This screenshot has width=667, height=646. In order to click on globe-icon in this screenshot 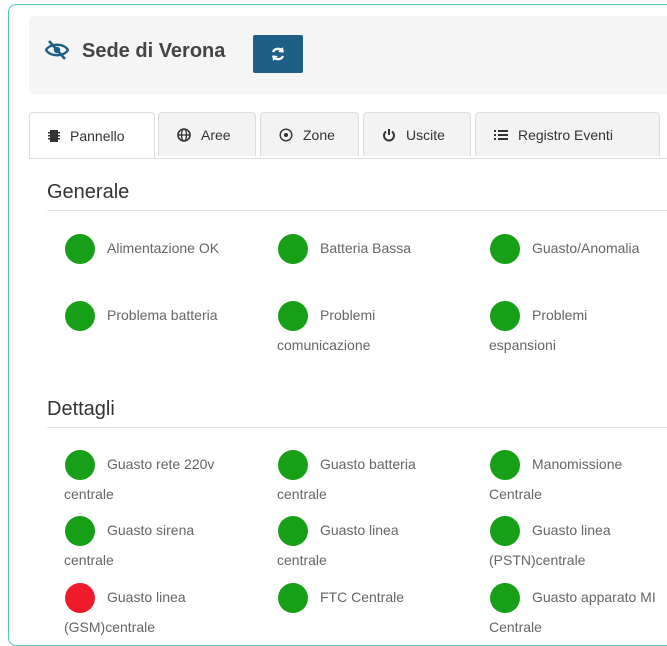, I will do `click(184, 134)`.